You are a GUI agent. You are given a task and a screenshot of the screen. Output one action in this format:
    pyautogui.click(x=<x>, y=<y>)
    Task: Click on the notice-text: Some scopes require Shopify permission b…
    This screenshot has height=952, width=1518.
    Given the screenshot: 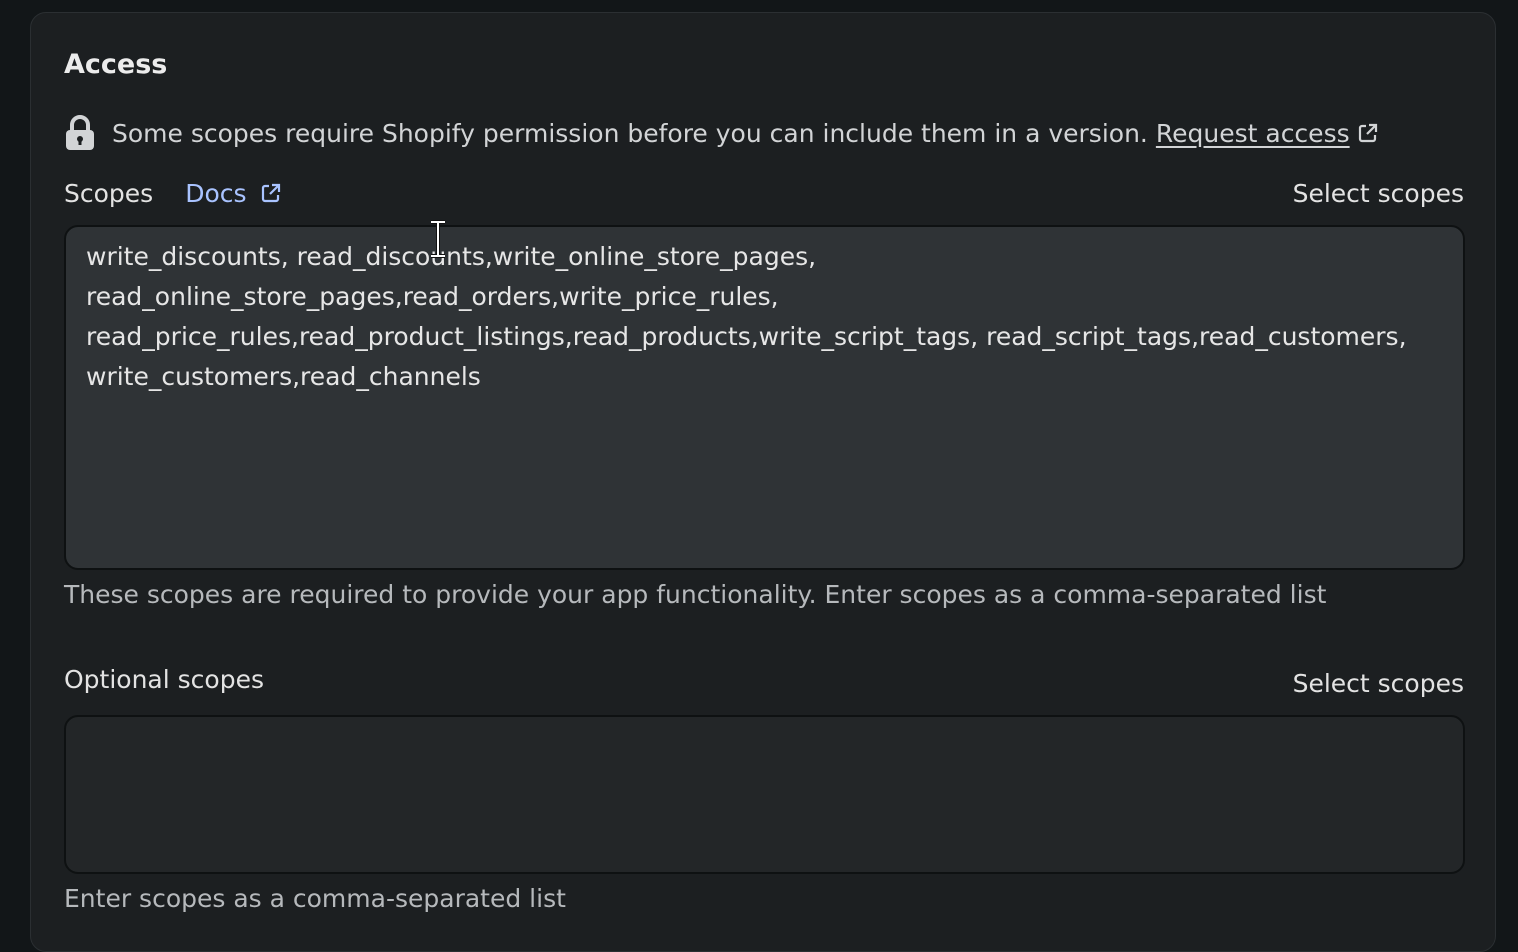 What is the action you would take?
    pyautogui.click(x=630, y=133)
    